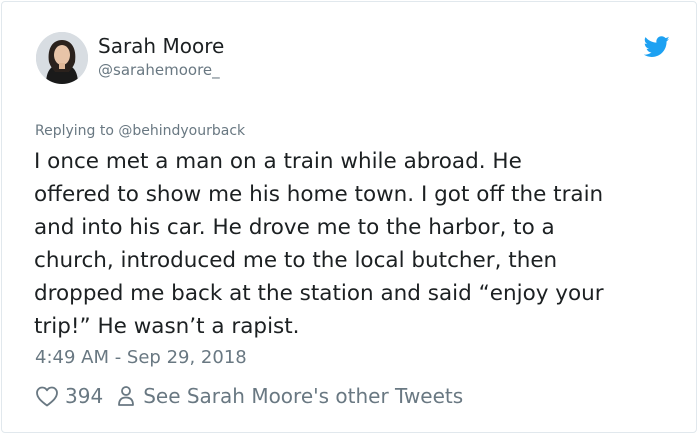 The image size is (700, 436). What do you see at coordinates (126, 396) in the screenshot?
I see `person-icon` at bounding box center [126, 396].